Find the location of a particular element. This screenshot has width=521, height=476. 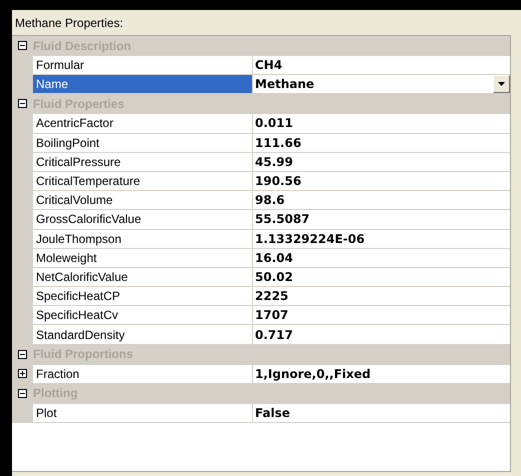

property-value: 55.5087 is located at coordinates (282, 219).